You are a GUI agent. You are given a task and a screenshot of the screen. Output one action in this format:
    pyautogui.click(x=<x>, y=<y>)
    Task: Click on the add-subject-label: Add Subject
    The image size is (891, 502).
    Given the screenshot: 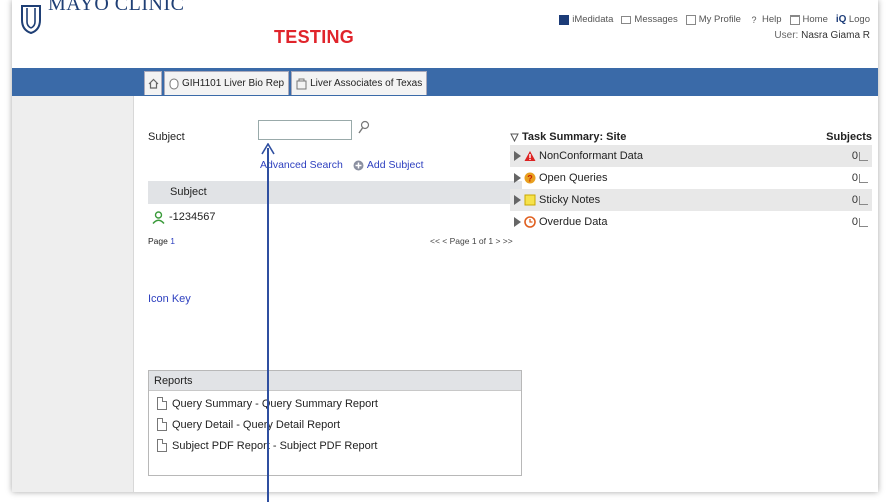 What is the action you would take?
    pyautogui.click(x=395, y=165)
    